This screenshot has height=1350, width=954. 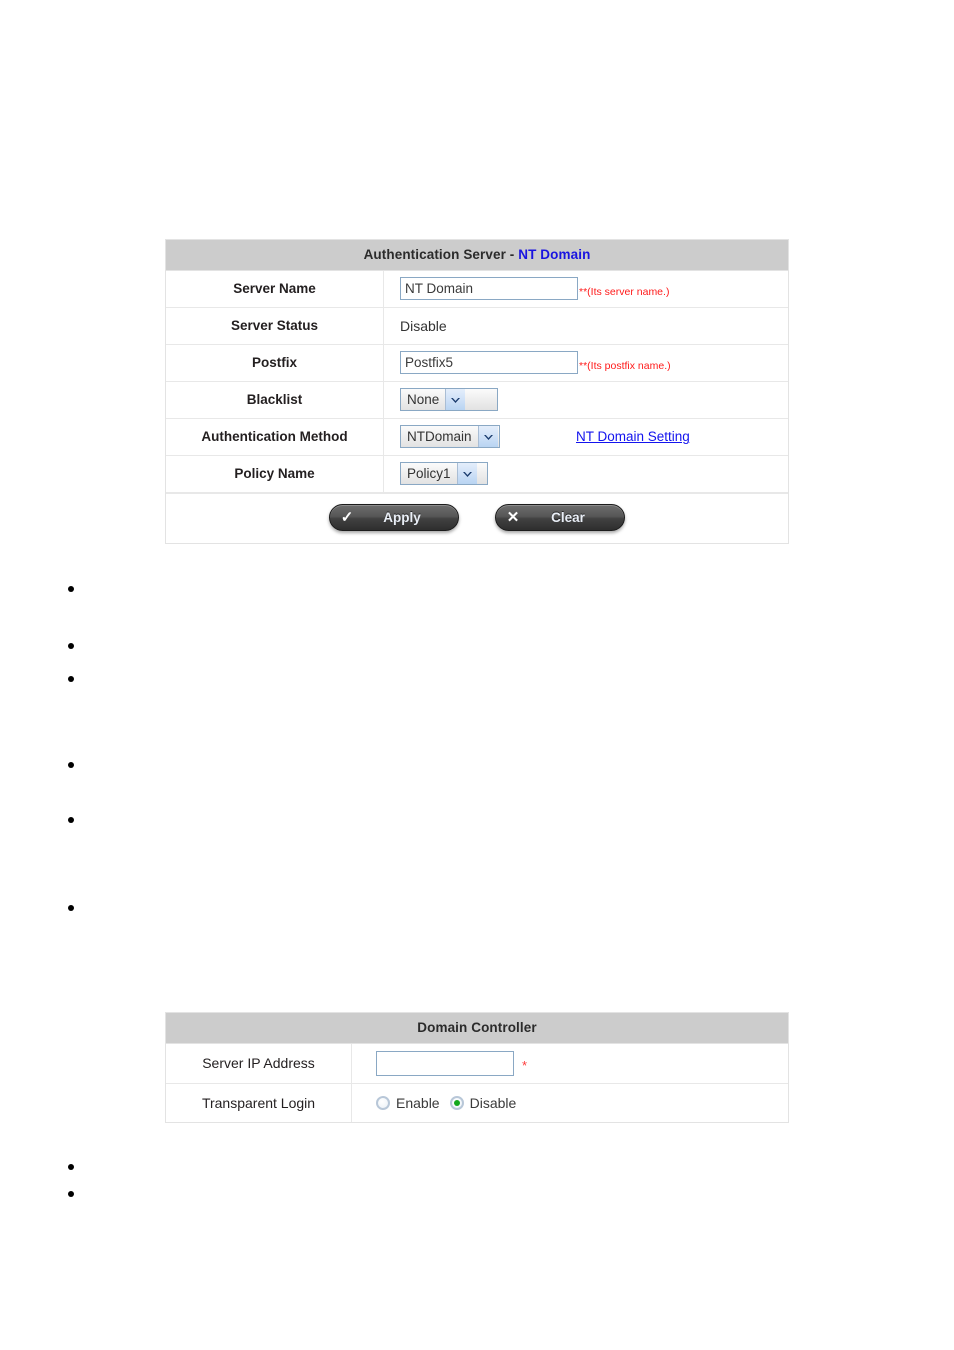 I want to click on postfix-input, so click(x=489, y=363).